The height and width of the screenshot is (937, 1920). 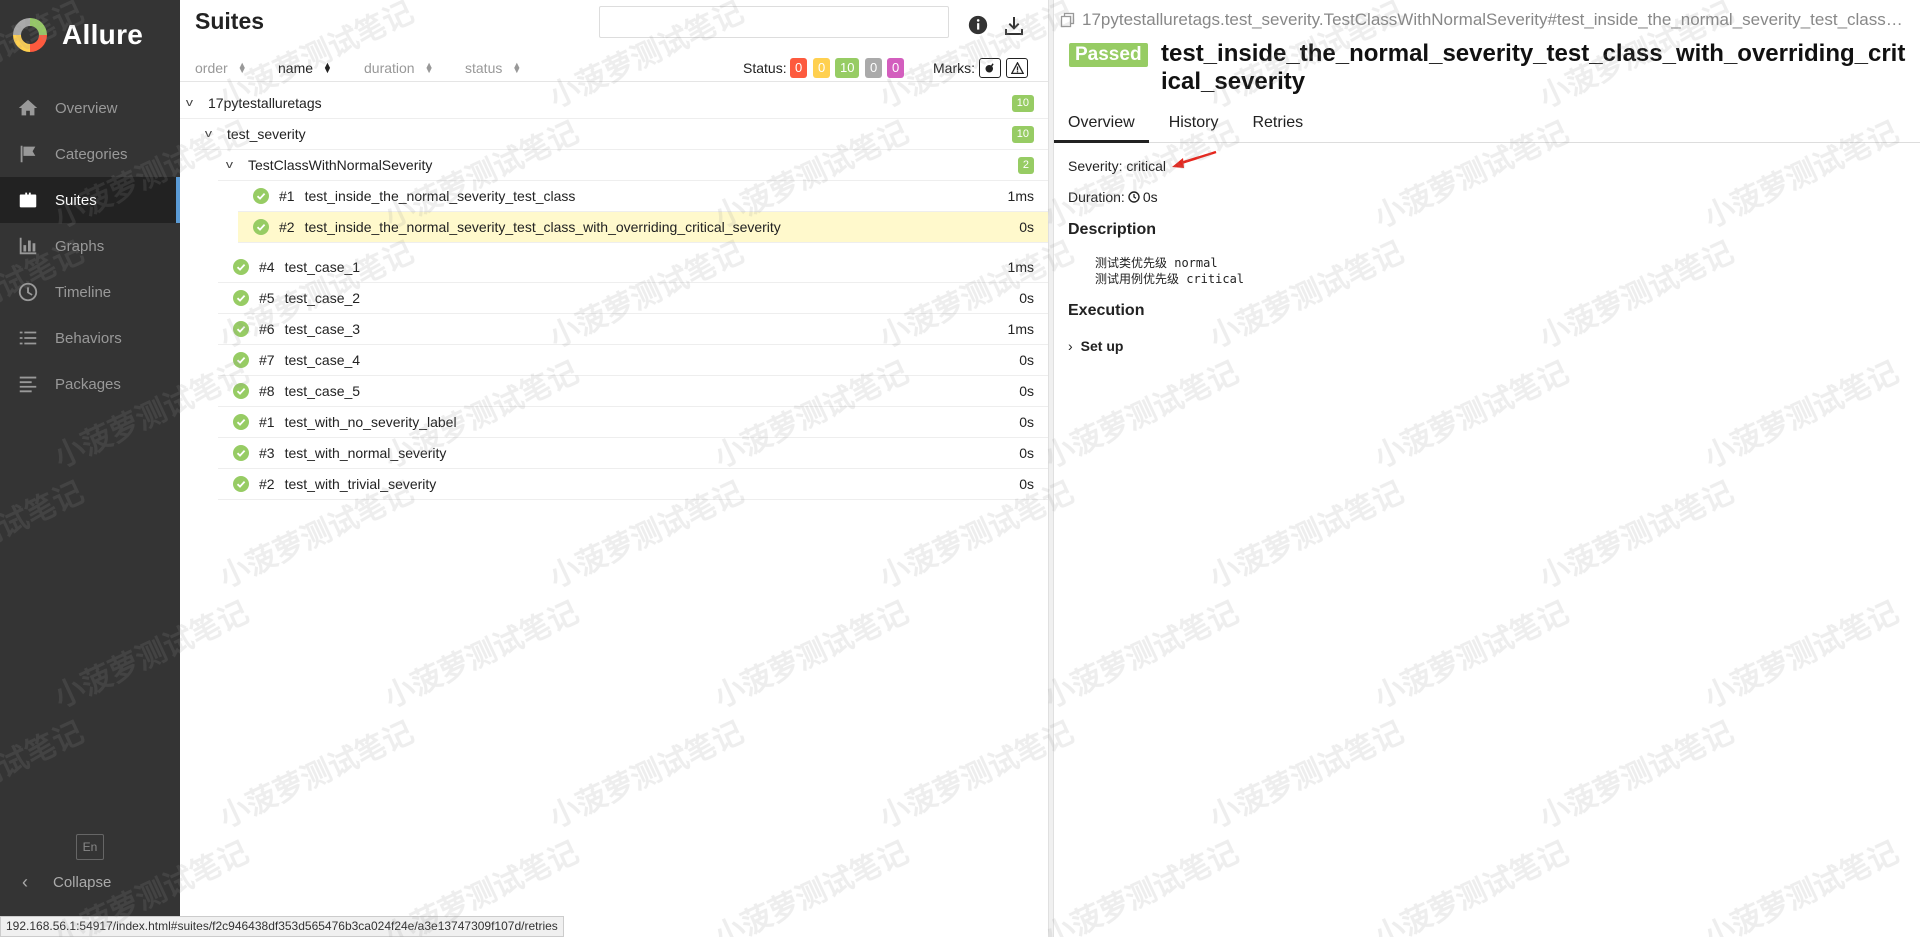 I want to click on test-row: #3 test_with_normal_severity 0s, so click(x=633, y=453).